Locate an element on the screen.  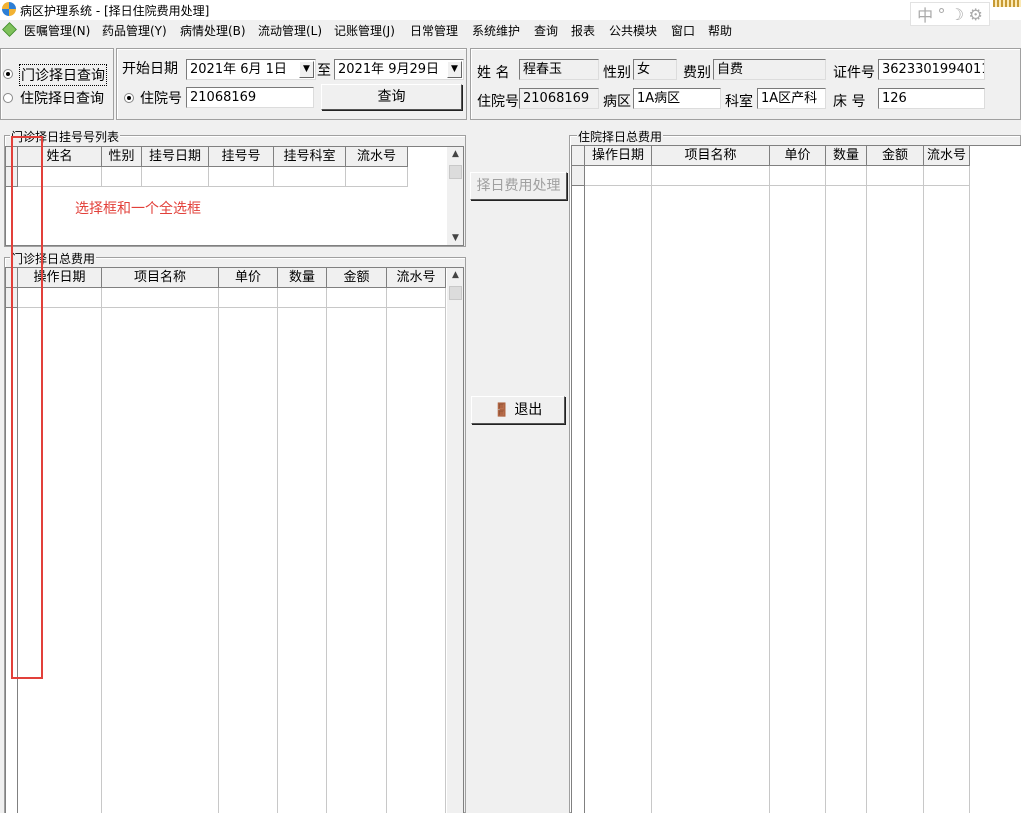
fee-type-value: 自费 is located at coordinates (730, 69).